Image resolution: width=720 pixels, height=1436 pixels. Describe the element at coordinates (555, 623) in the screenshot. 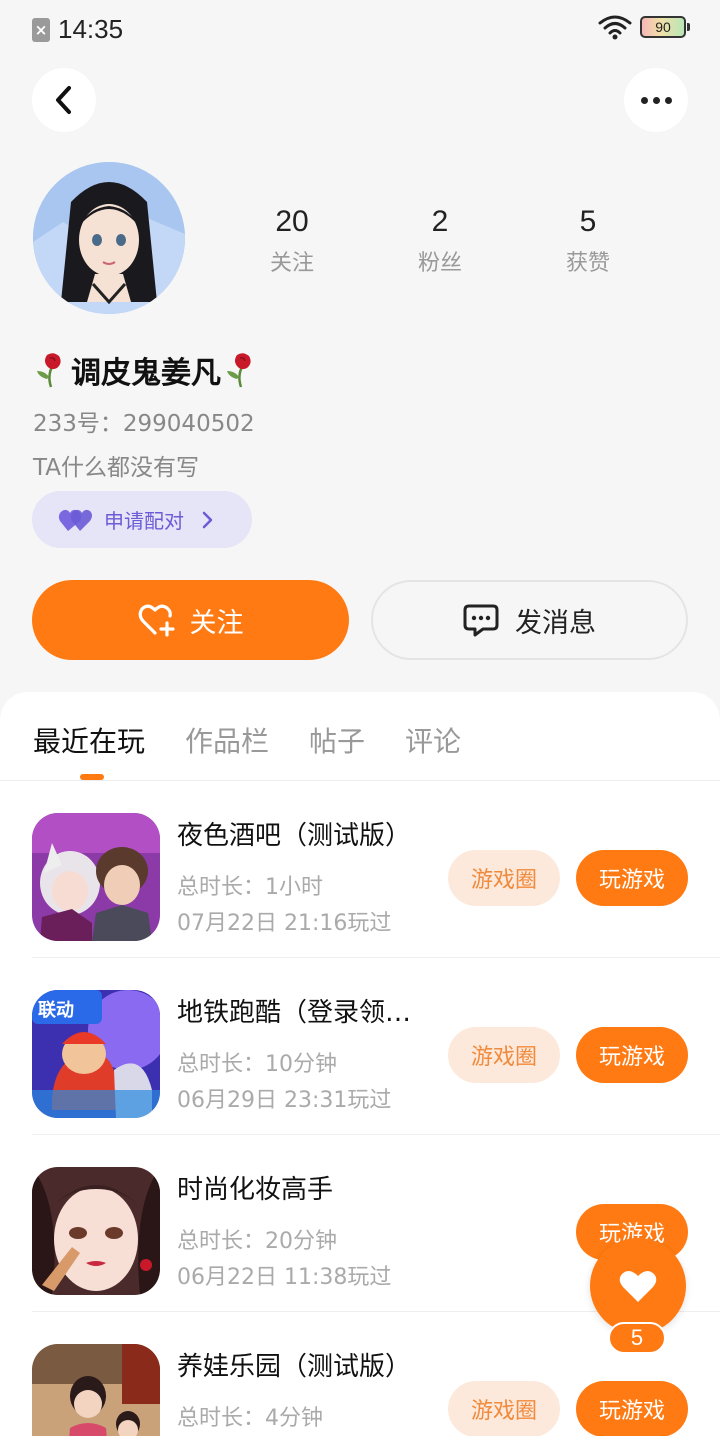

I see `message-label: 发消息` at that location.